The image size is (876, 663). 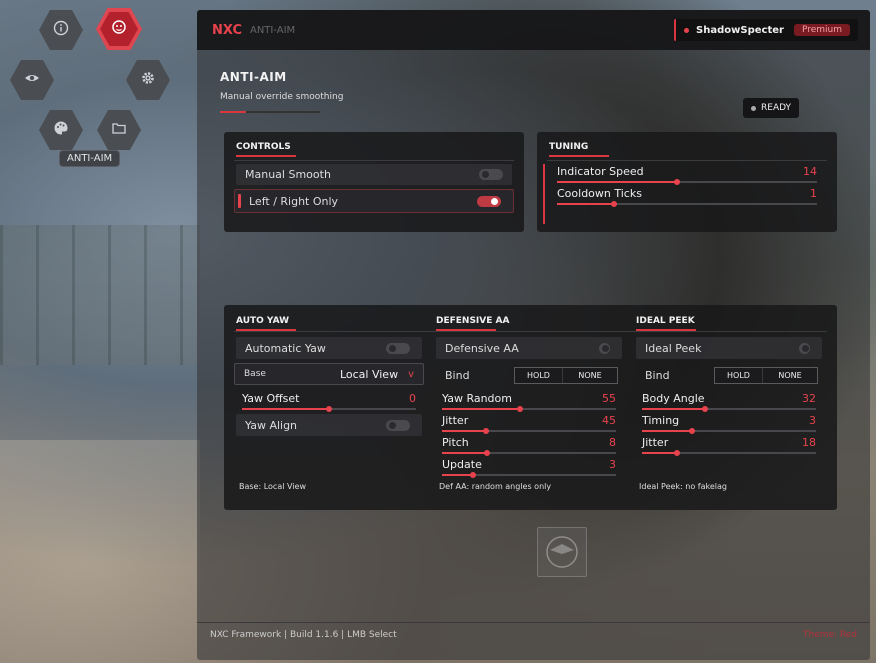 What do you see at coordinates (272, 30) in the screenshot?
I see `window-subtitle: ANTI-AIM` at bounding box center [272, 30].